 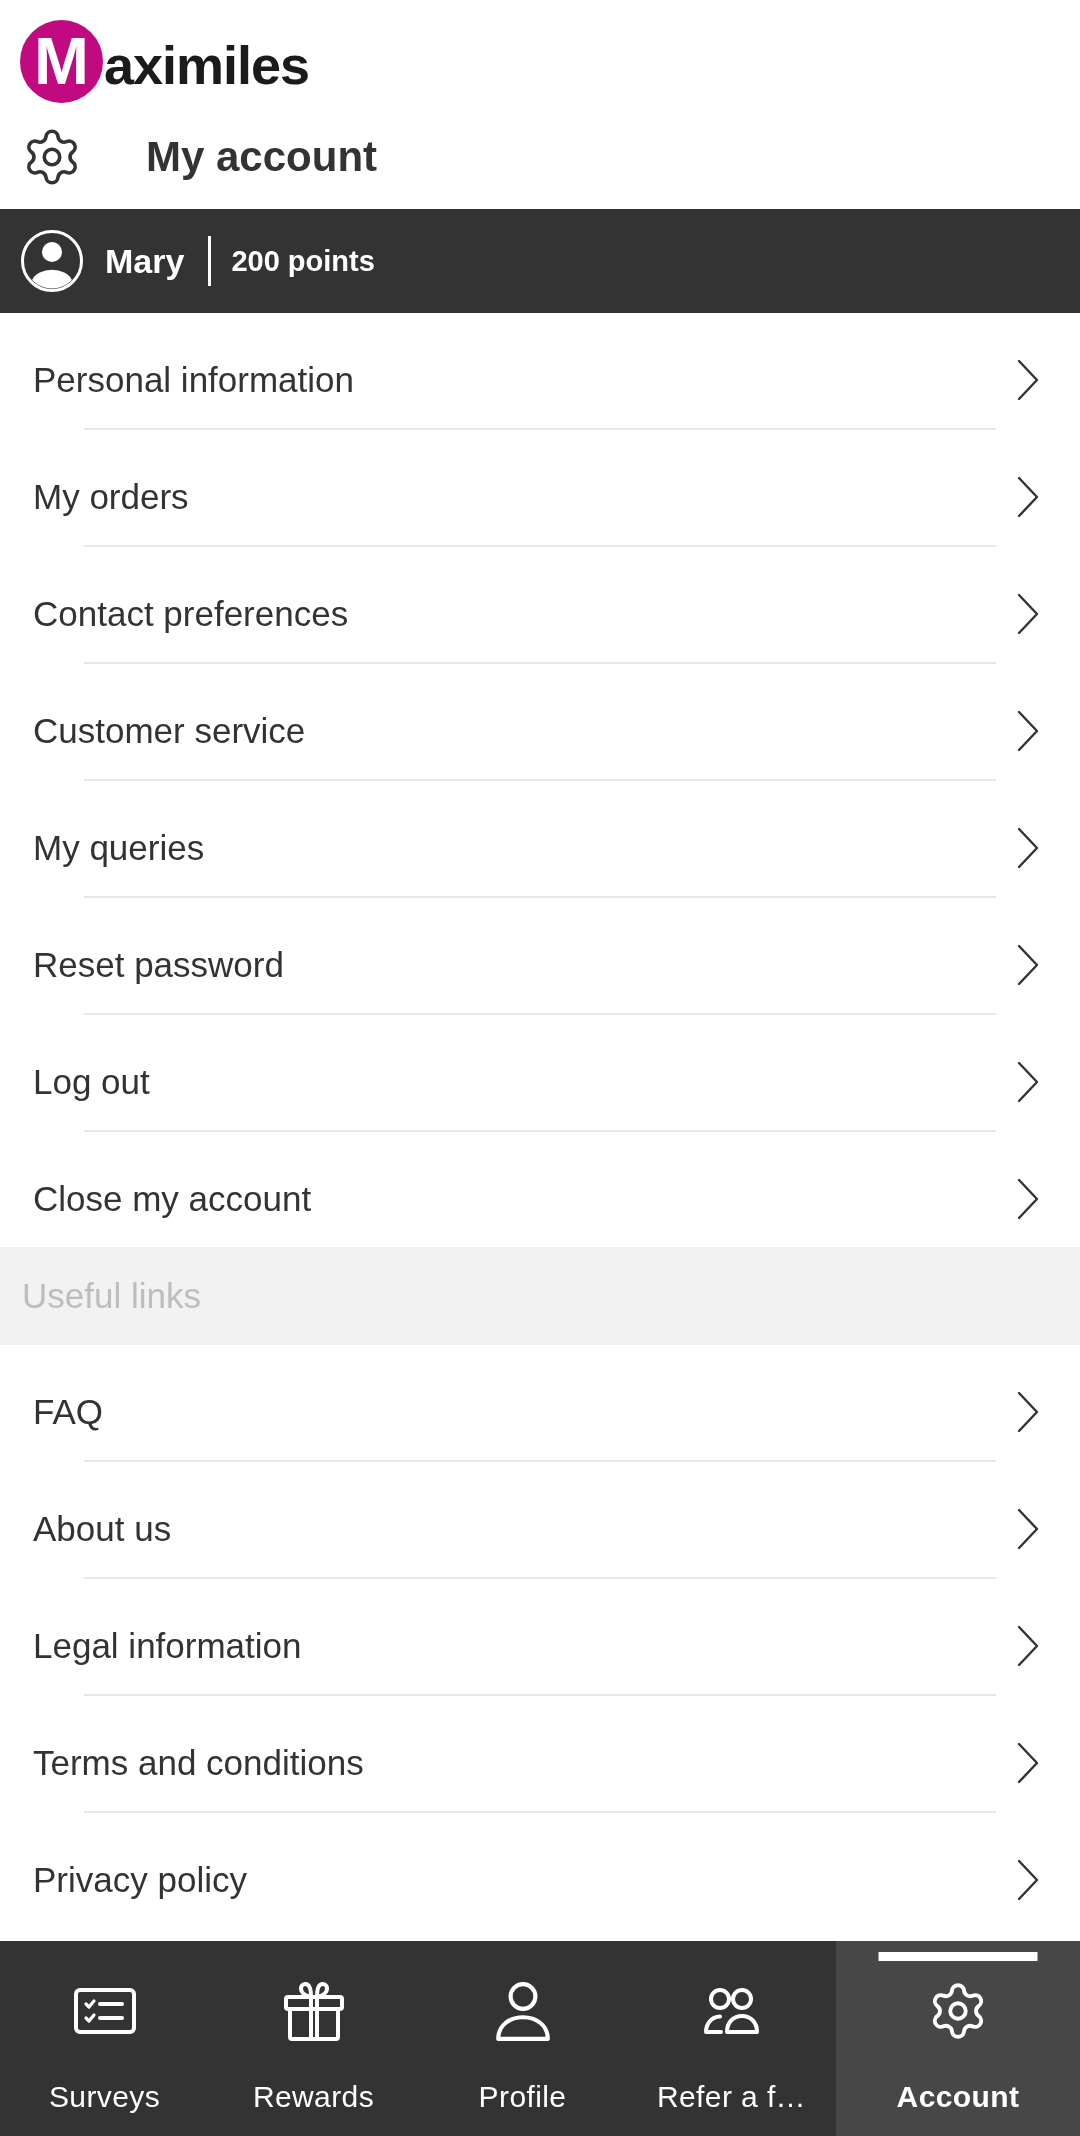 What do you see at coordinates (104, 2011) in the screenshot?
I see `checklist-icon` at bounding box center [104, 2011].